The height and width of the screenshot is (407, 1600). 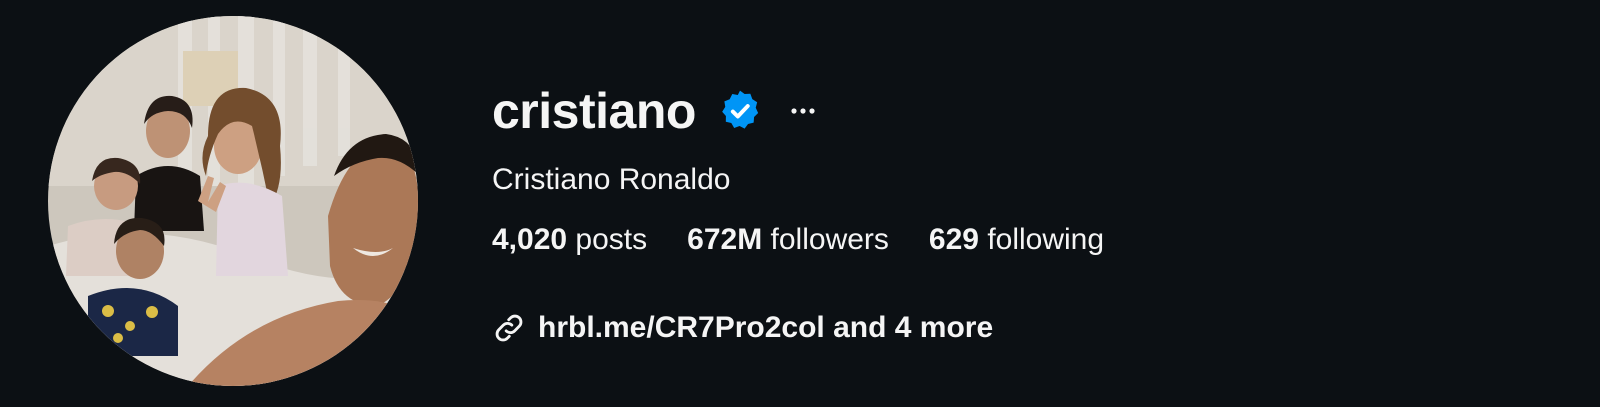 What do you see at coordinates (953, 239) in the screenshot?
I see `following-value: 629` at bounding box center [953, 239].